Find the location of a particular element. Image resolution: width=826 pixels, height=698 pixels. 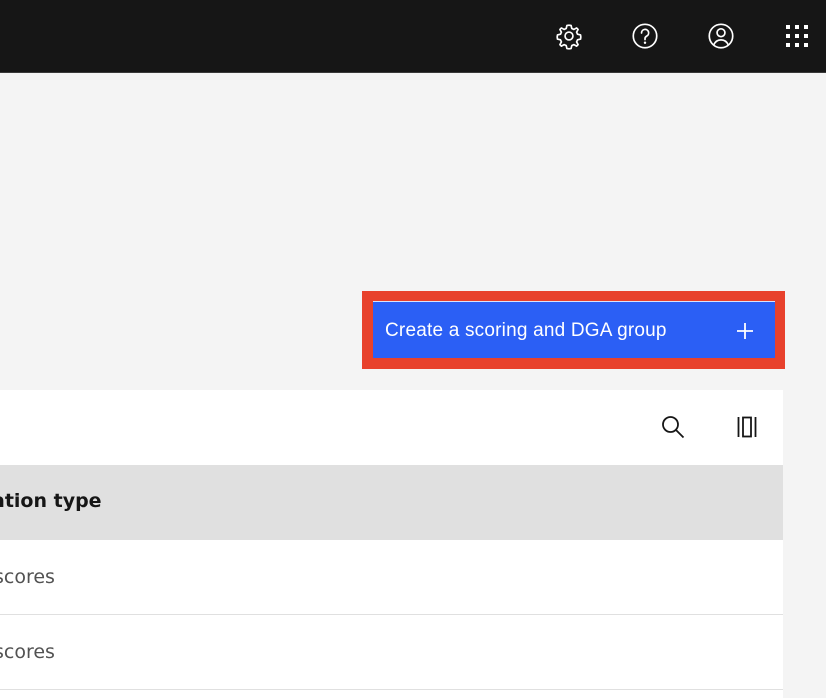

help-button is located at coordinates (645, 36).